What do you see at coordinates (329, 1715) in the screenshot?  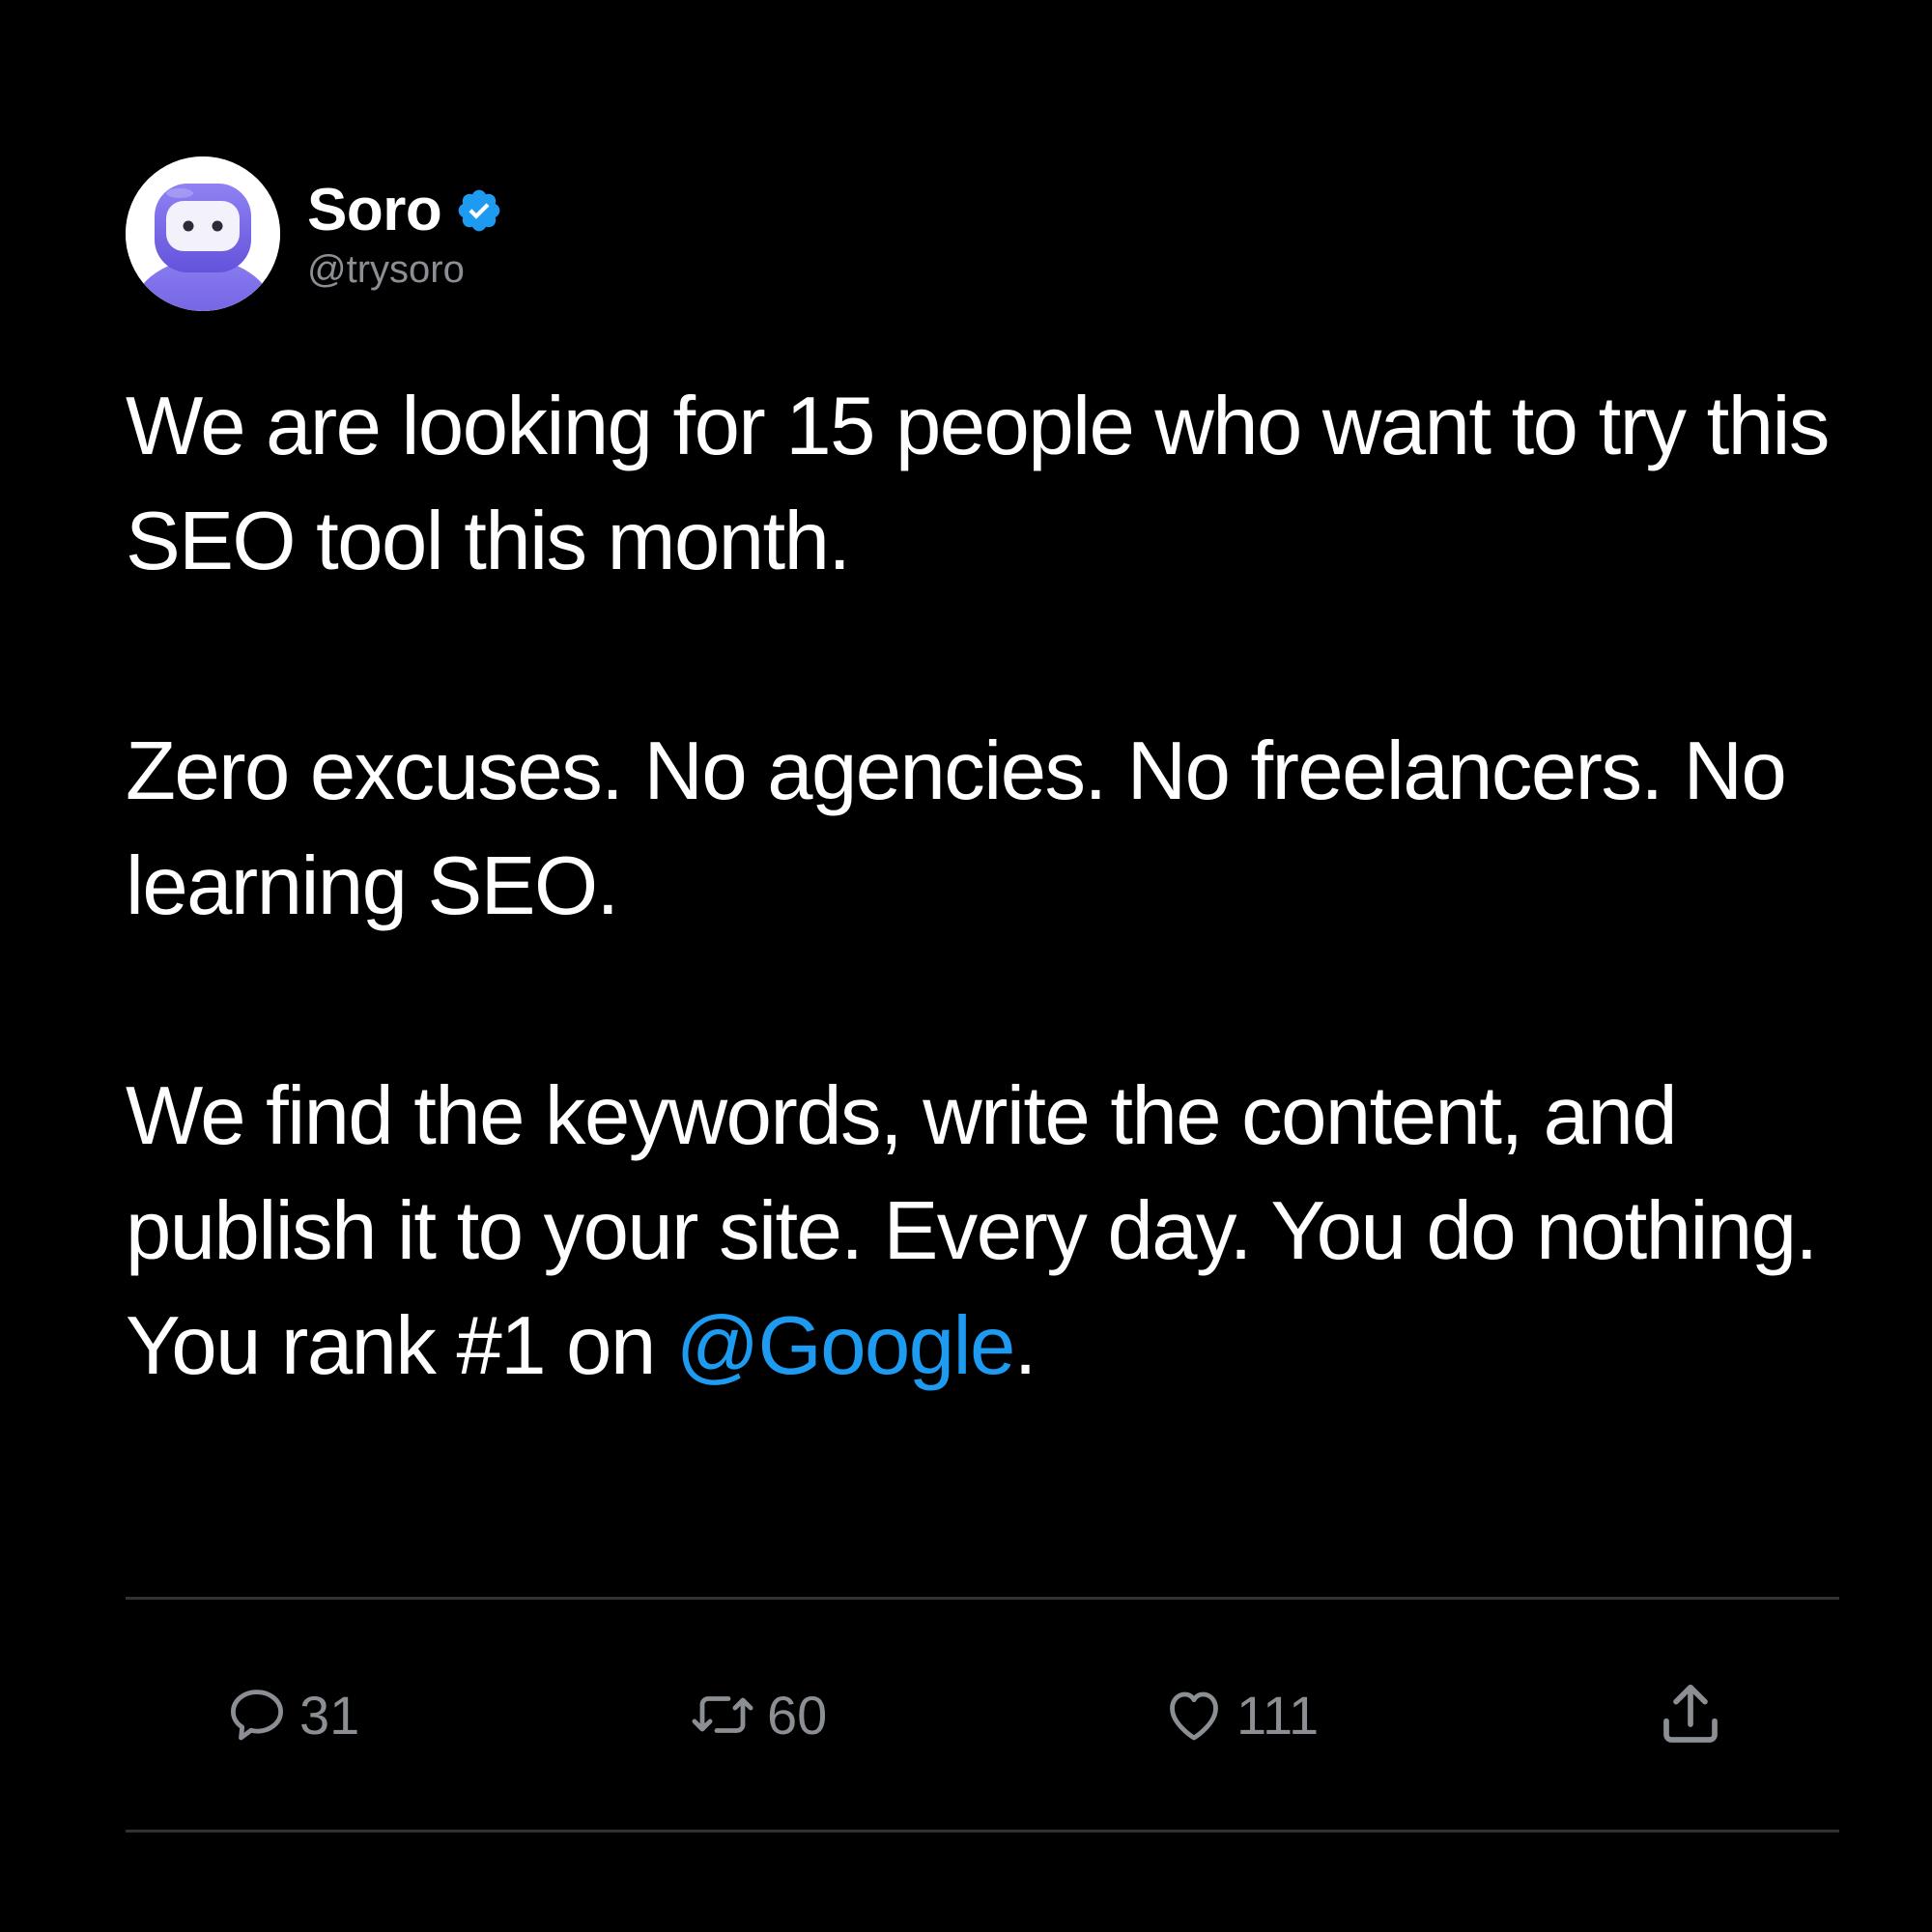 I see `reply-count: 31` at bounding box center [329, 1715].